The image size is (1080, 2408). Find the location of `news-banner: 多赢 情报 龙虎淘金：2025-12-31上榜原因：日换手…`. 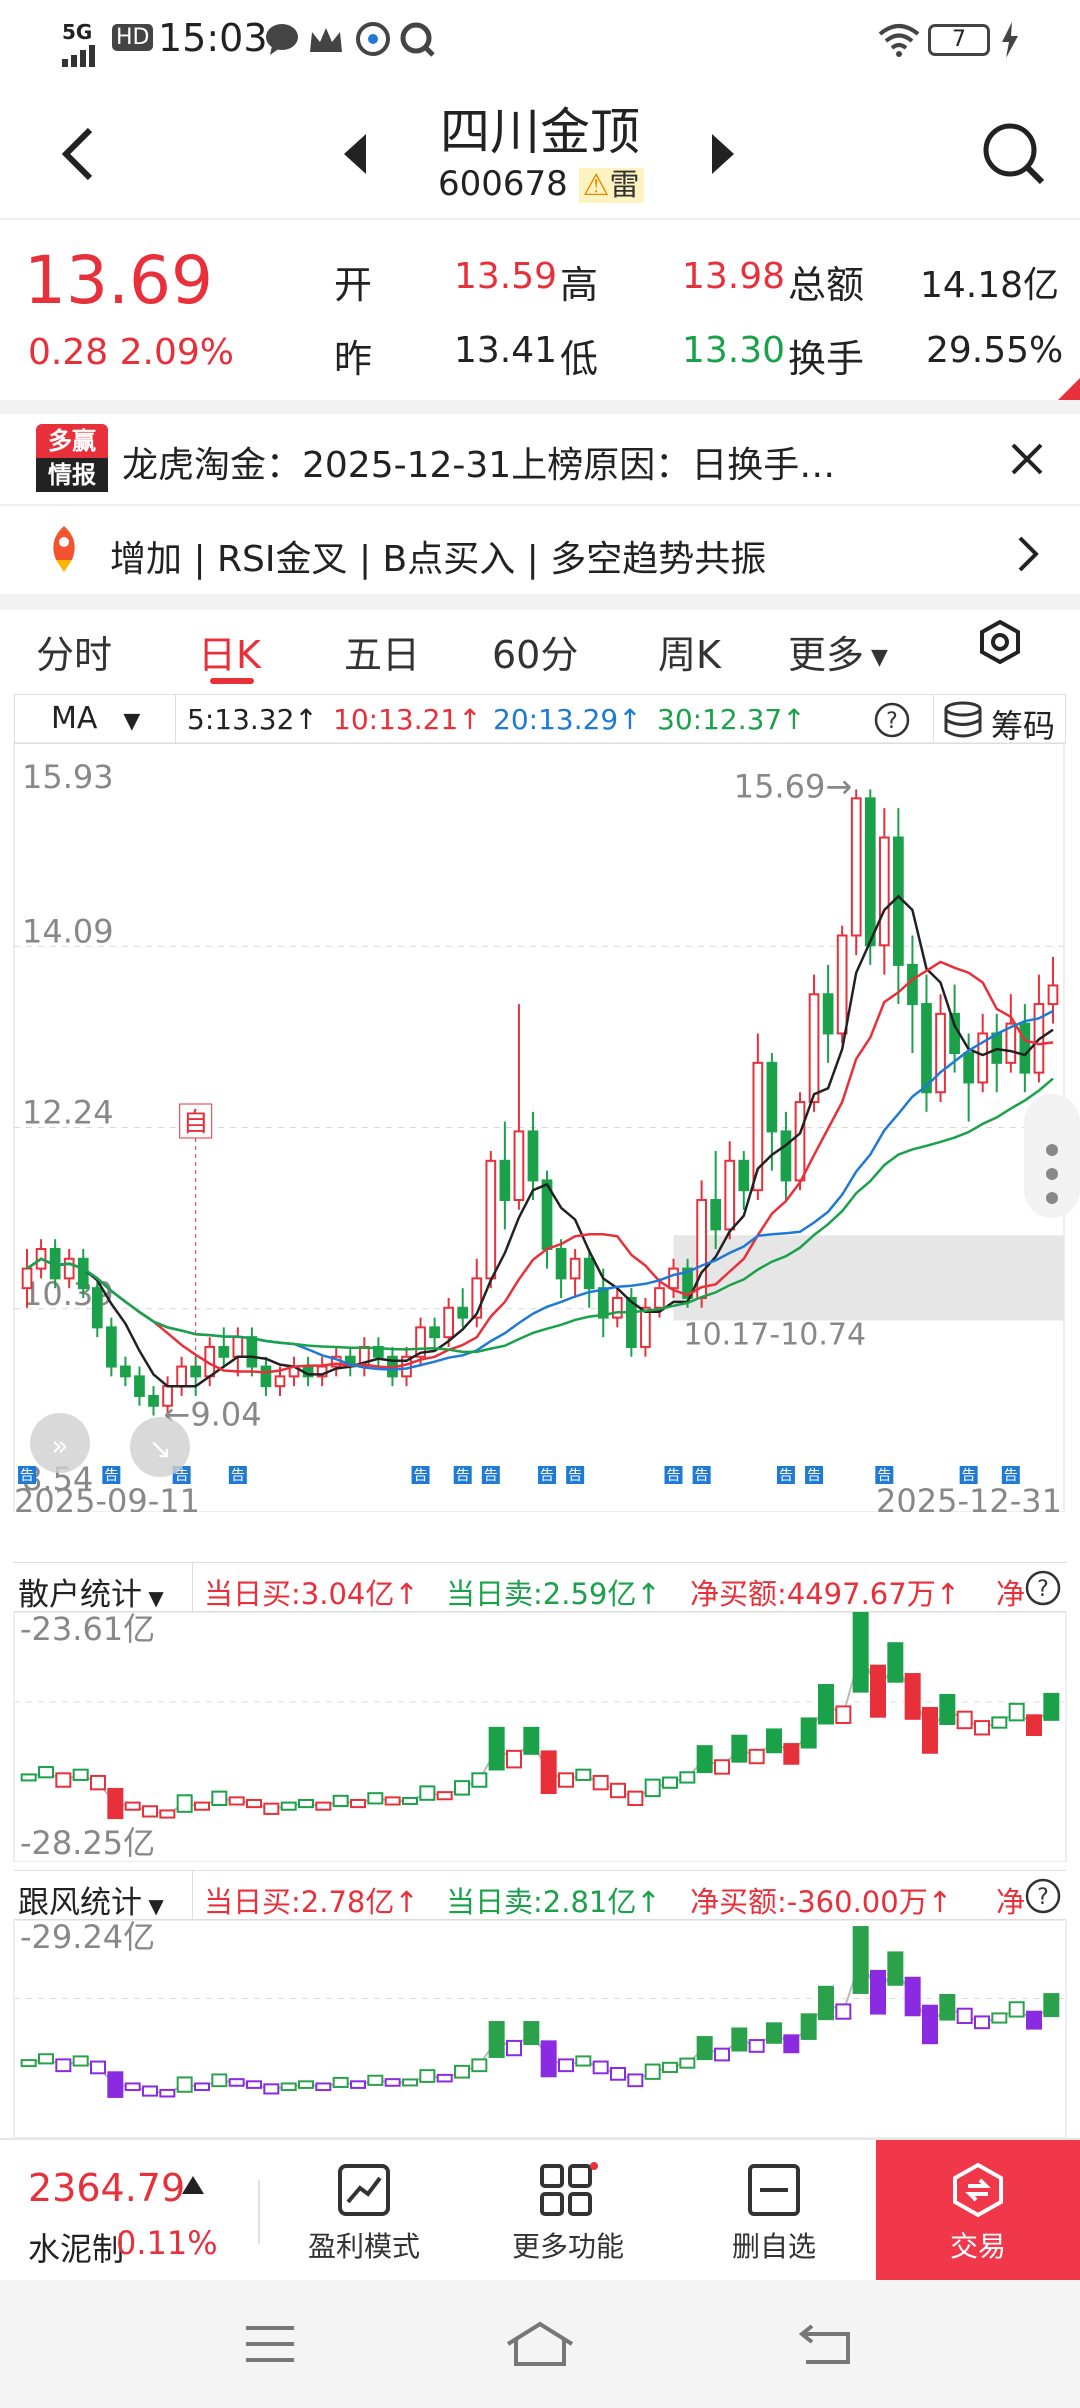

news-banner: 多赢 情报 龙虎淘金：2025-12-31上榜原因：日换手… is located at coordinates (540, 460).